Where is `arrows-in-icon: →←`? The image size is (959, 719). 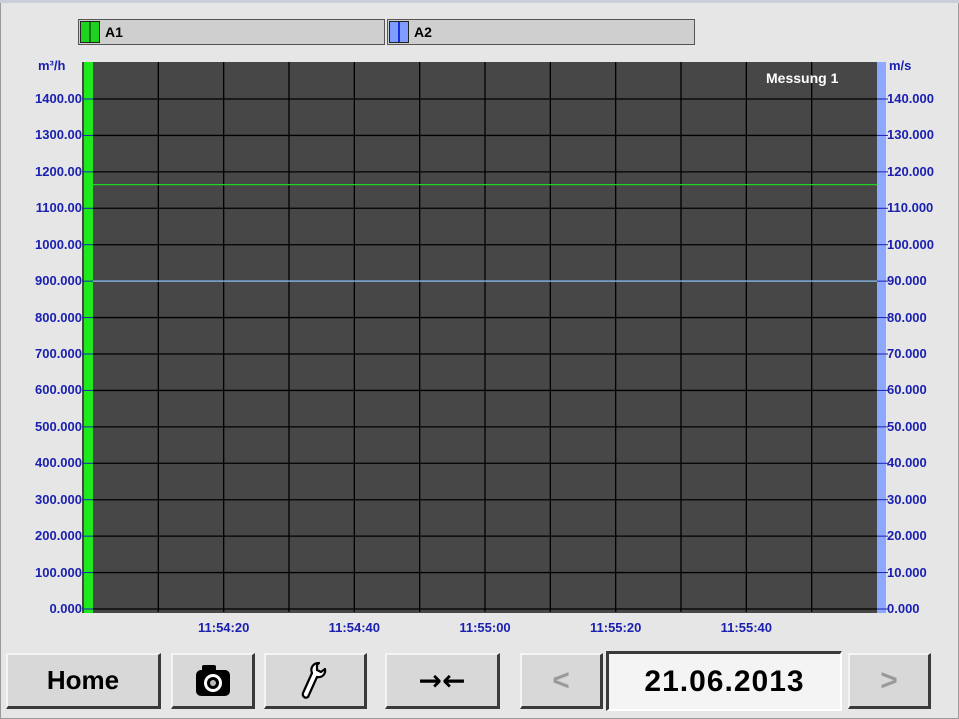 arrows-in-icon: →← is located at coordinates (442, 680).